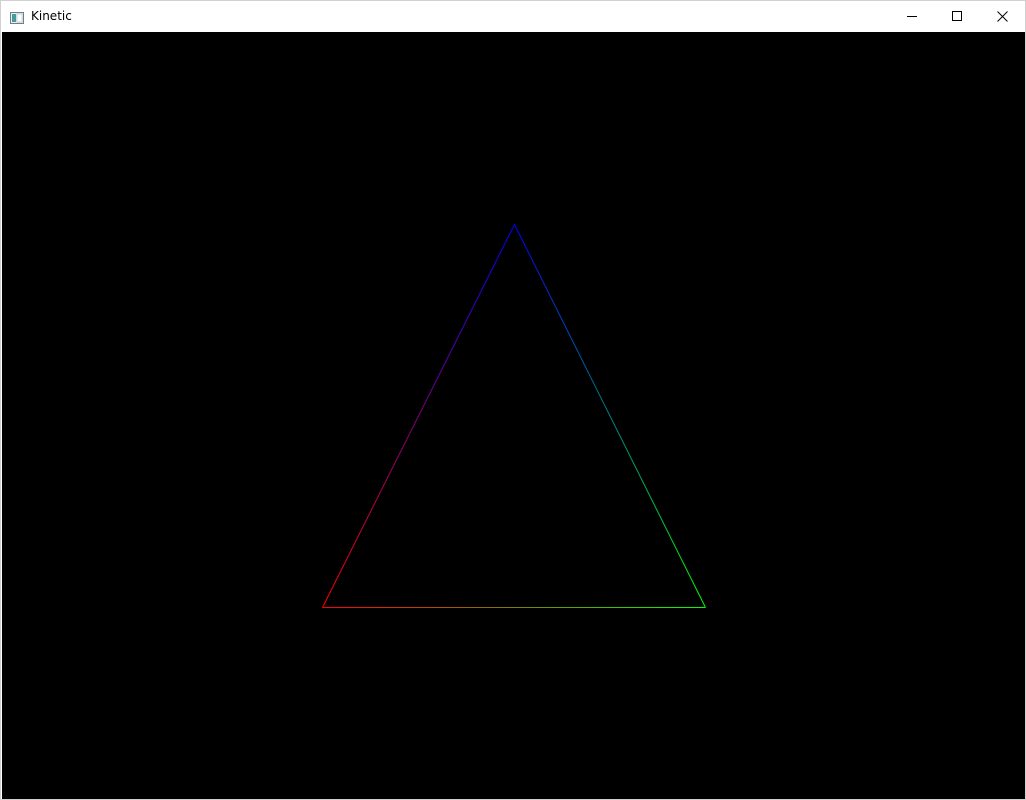 The height and width of the screenshot is (800, 1026). Describe the element at coordinates (513, 16) in the screenshot. I see `title-bar: Kinetic` at that location.